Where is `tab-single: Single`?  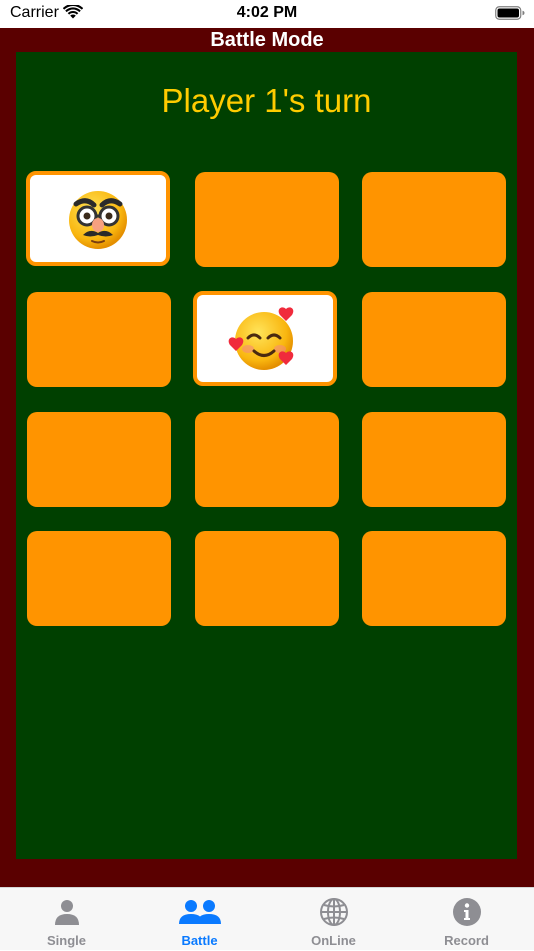 tab-single: Single is located at coordinates (66, 919).